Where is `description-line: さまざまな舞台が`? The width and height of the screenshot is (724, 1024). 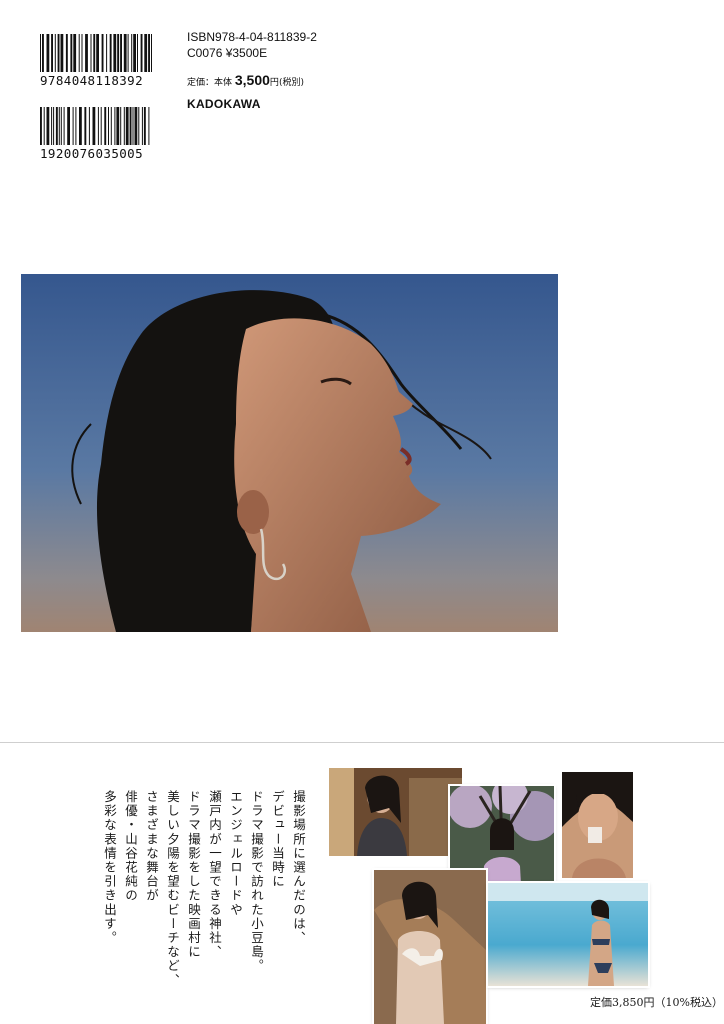
description-line: さまざまな舞台が is located at coordinates (151, 846).